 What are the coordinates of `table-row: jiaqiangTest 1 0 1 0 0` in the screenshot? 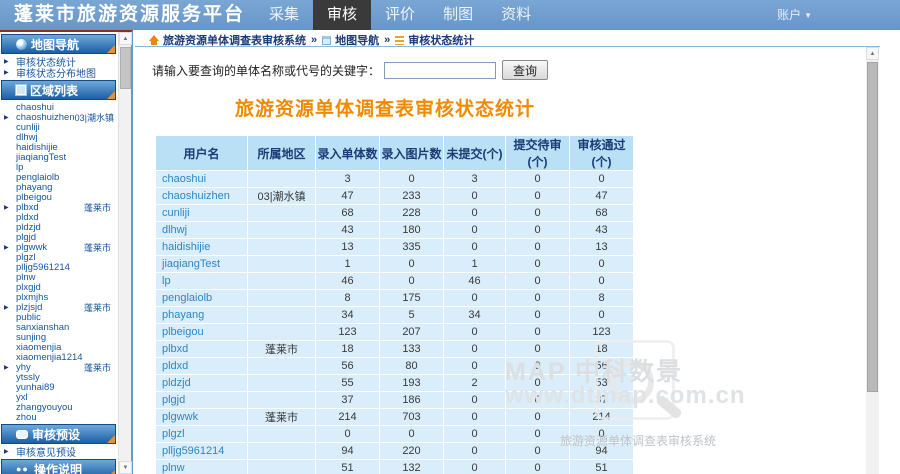 It's located at (394, 264).